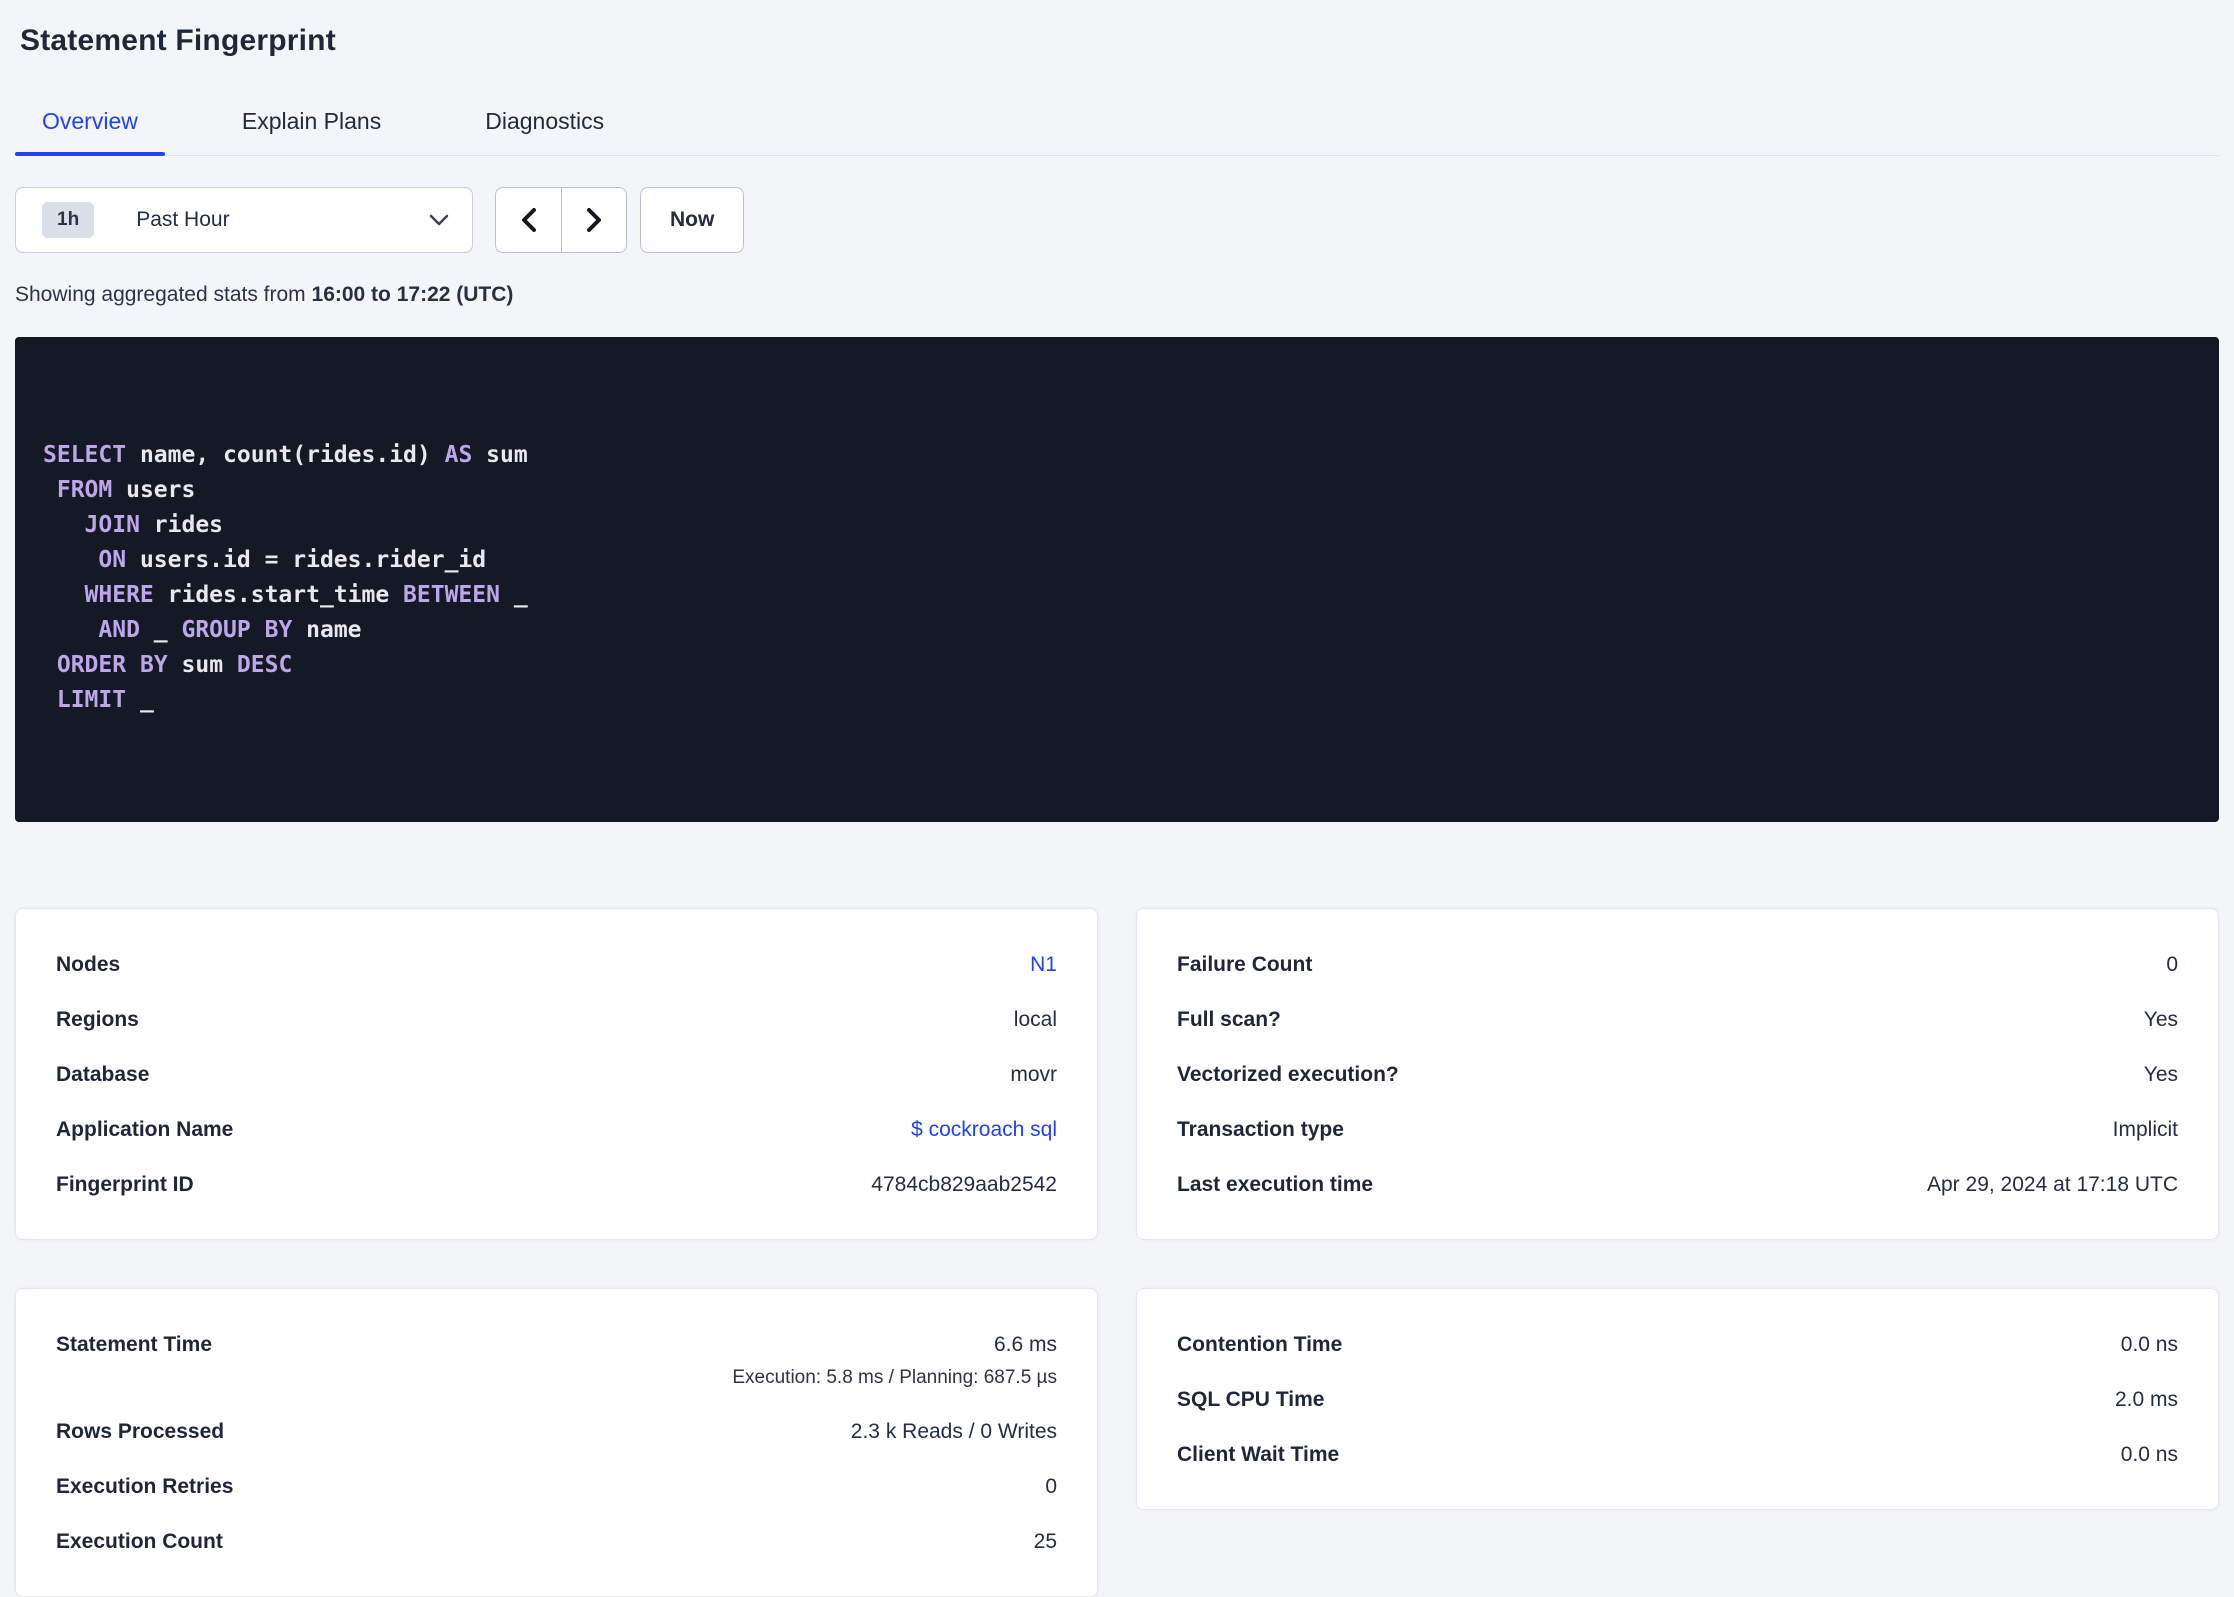 This screenshot has width=2234, height=1597. Describe the element at coordinates (145, 1129) in the screenshot. I see `stat-label: Application Name` at that location.